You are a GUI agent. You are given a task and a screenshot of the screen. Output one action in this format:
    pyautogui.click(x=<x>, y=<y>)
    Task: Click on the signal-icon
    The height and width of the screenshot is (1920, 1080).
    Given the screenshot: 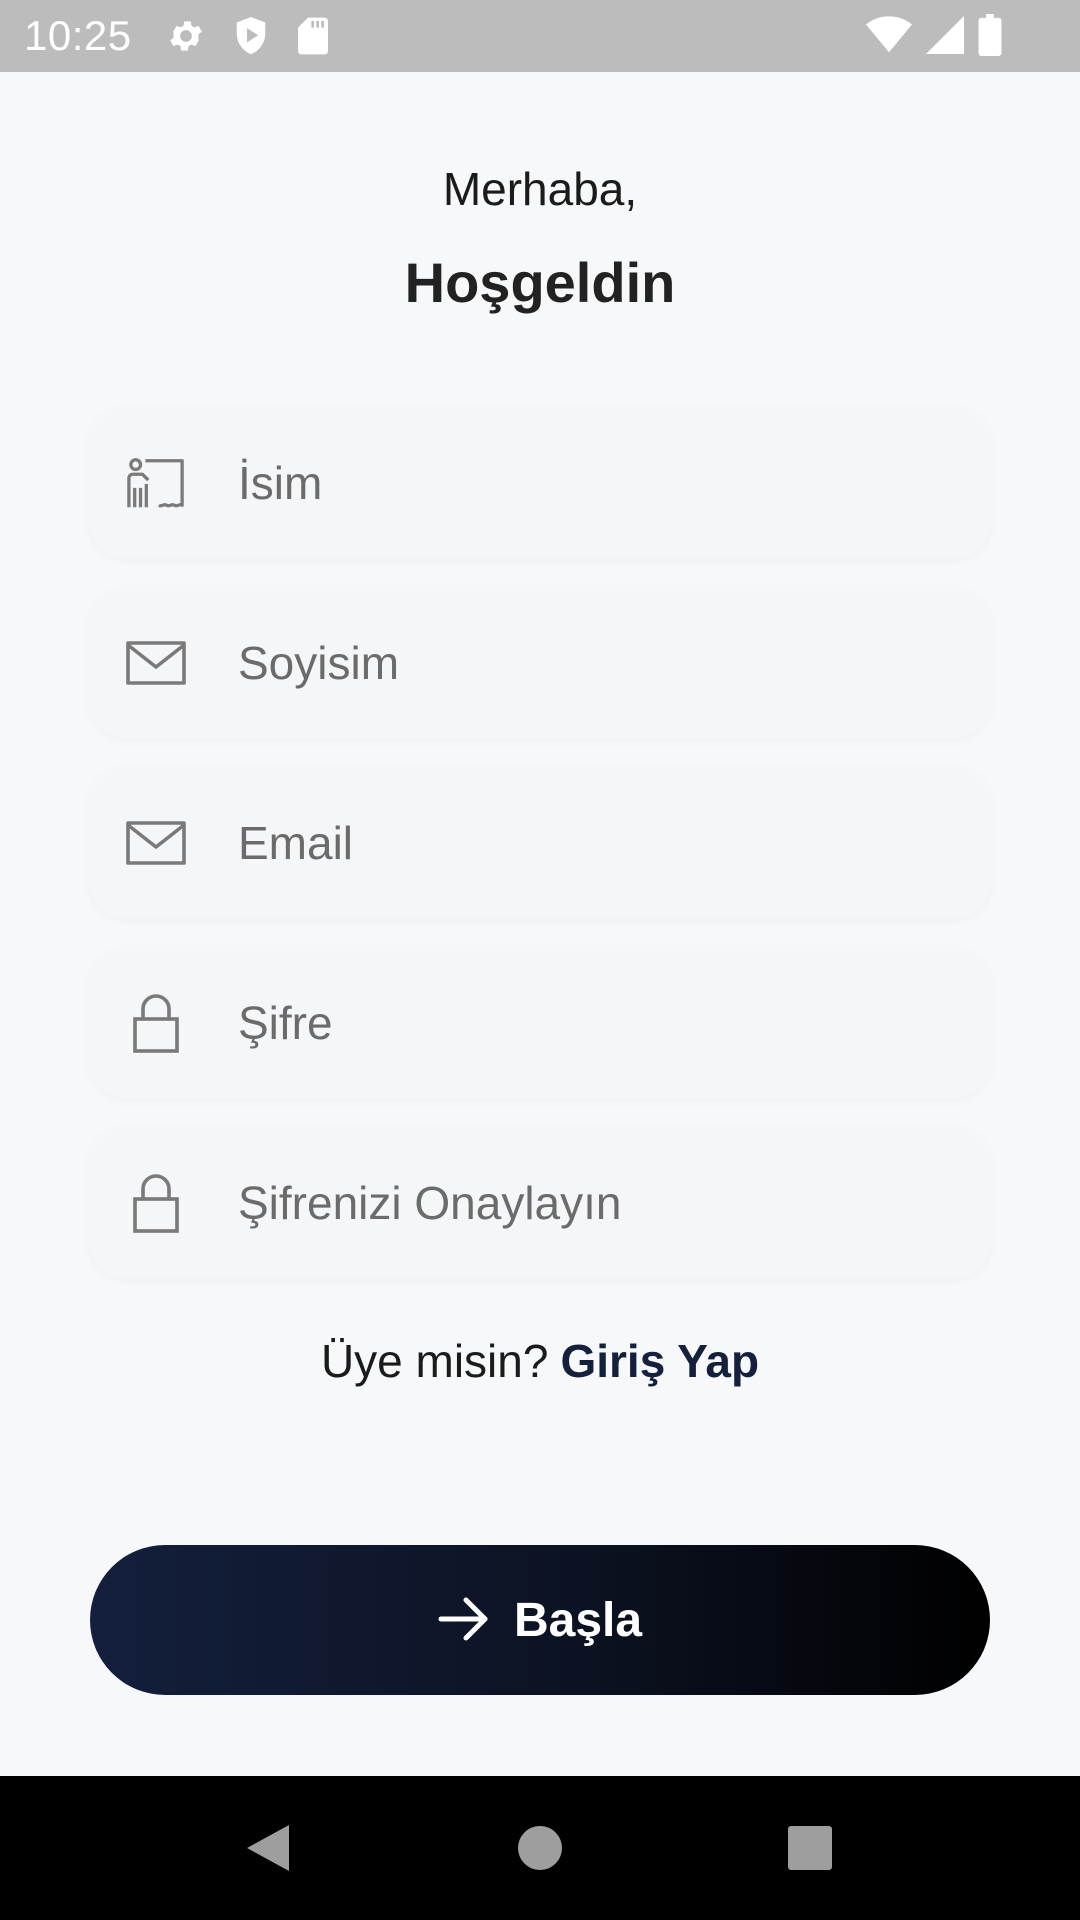 What is the action you would take?
    pyautogui.click(x=945, y=35)
    